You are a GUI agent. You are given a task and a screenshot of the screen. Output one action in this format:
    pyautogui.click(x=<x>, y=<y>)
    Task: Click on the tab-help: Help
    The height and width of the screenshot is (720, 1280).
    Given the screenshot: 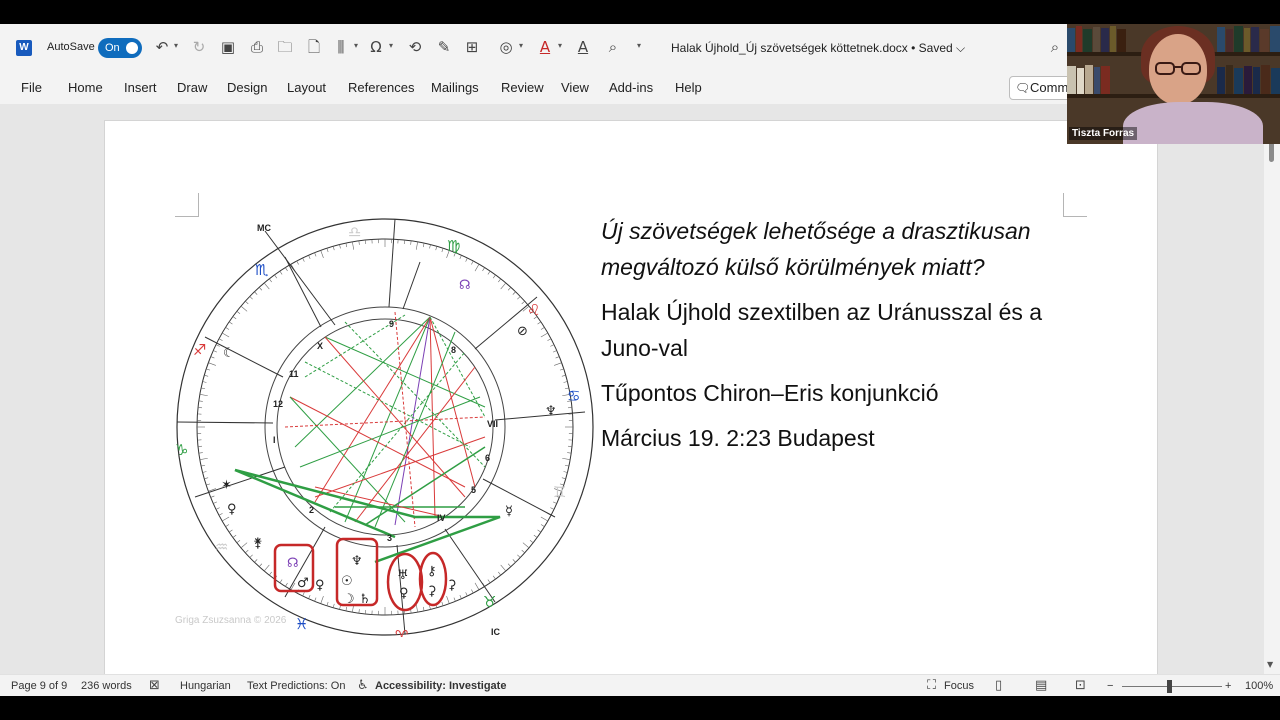 What is the action you would take?
    pyautogui.click(x=688, y=87)
    